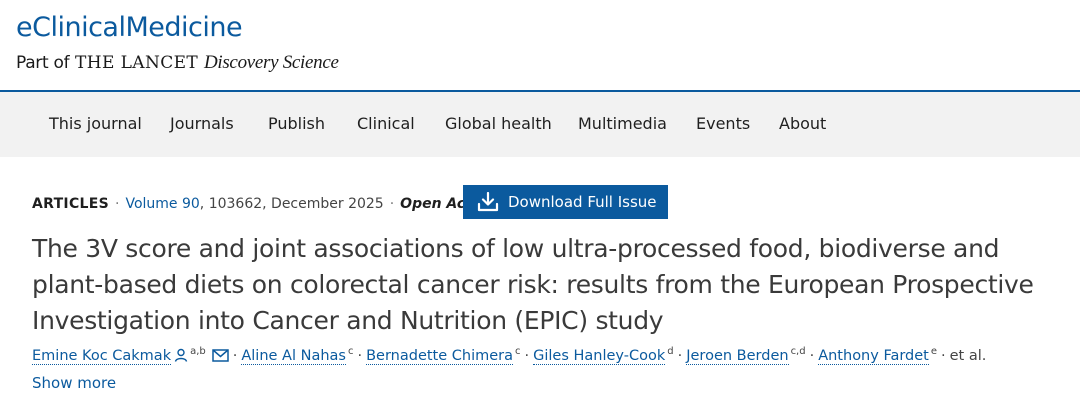 The height and width of the screenshot is (405, 1080). Describe the element at coordinates (670, 351) in the screenshot. I see `author-affiliation: d` at that location.